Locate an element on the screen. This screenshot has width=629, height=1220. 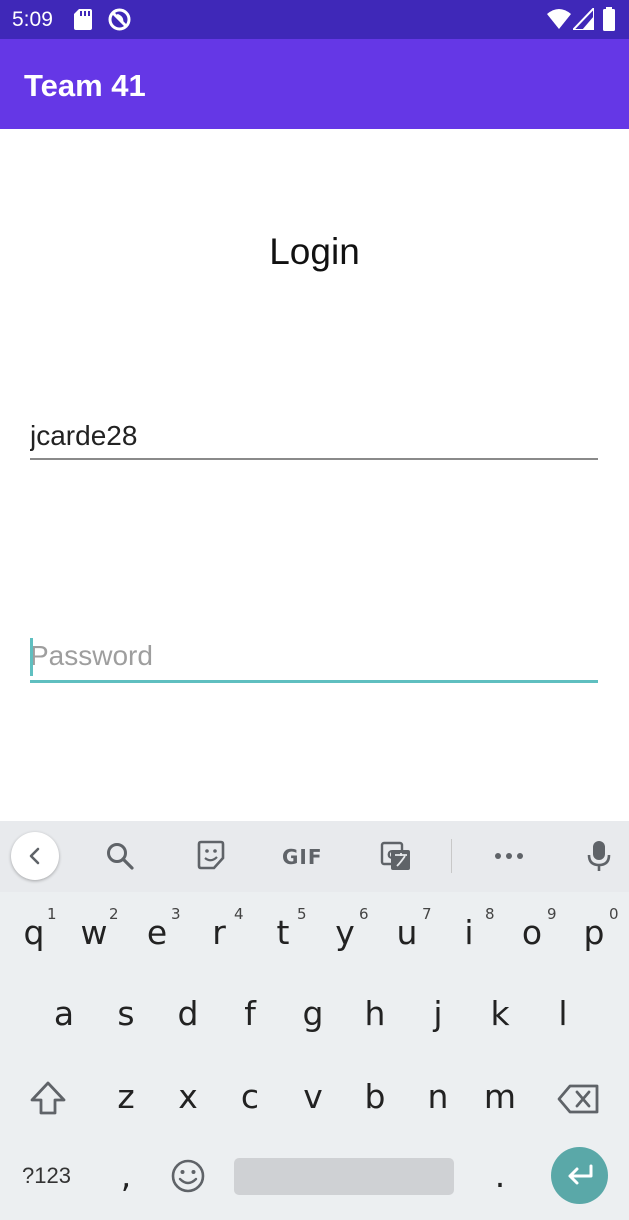
key-v: v is located at coordinates (313, 1096).